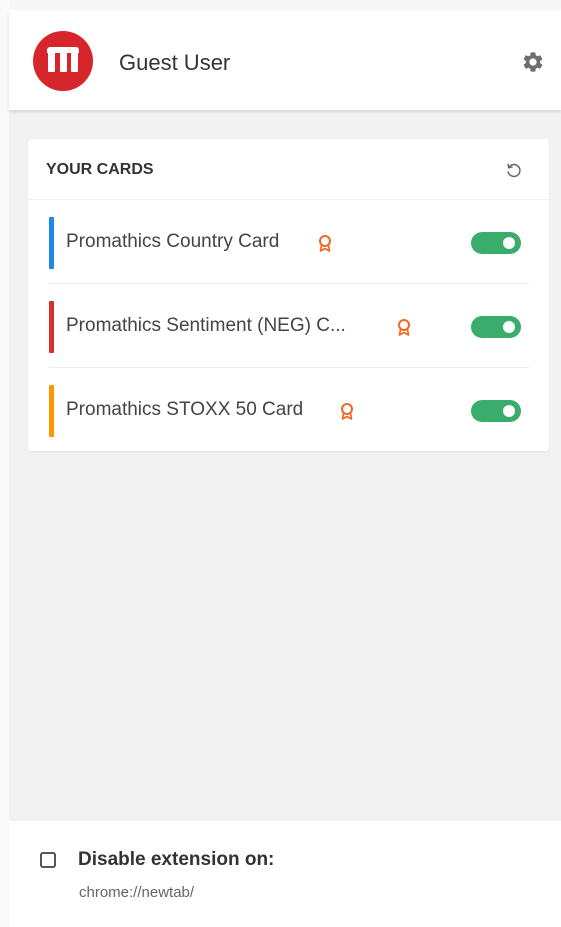 The image size is (561, 927). What do you see at coordinates (63, 61) in the screenshot?
I see `promathics-logo-icon` at bounding box center [63, 61].